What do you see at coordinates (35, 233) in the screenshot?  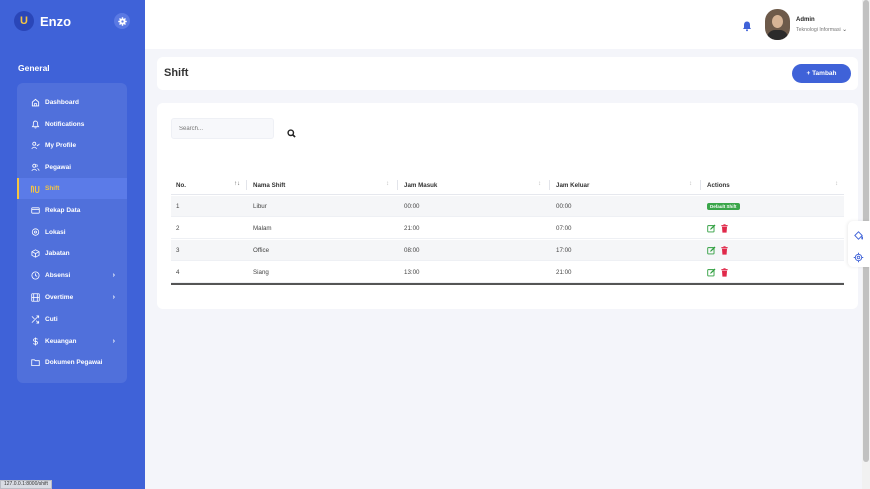 I see `map-pin-icon` at bounding box center [35, 233].